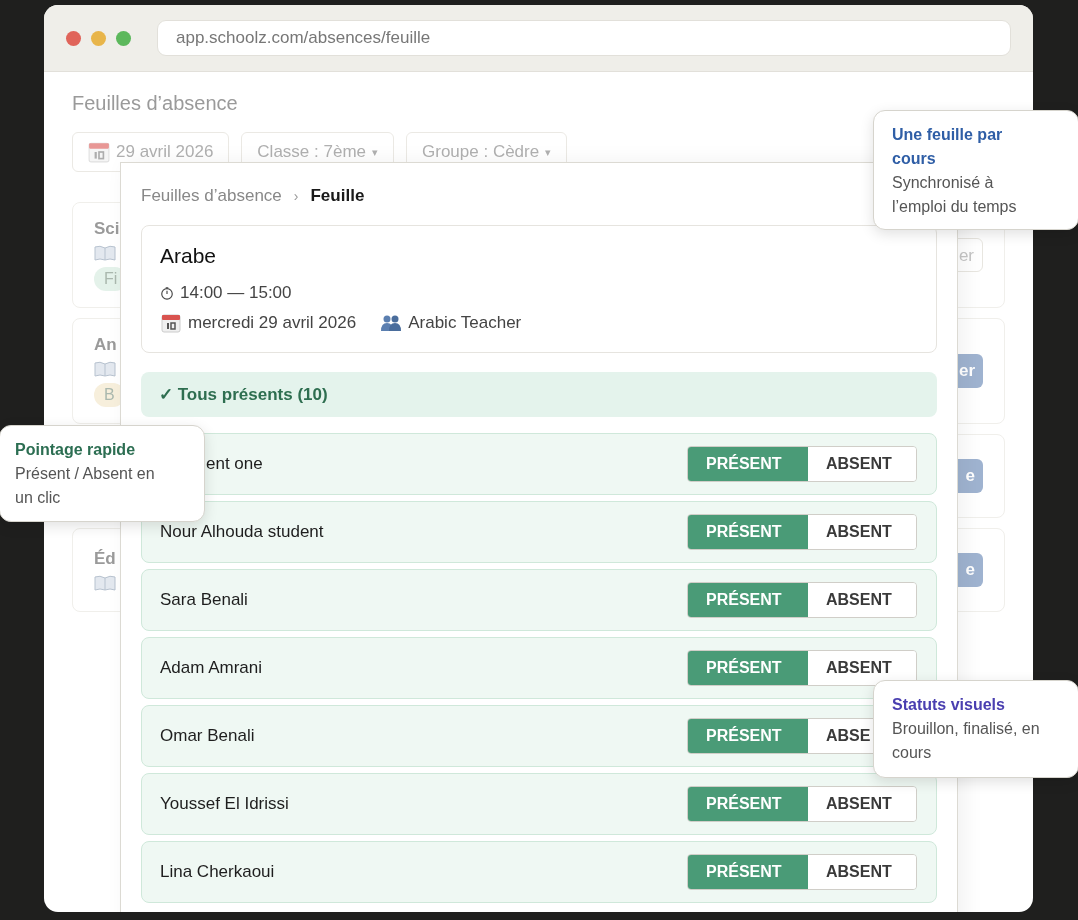 This screenshot has height=920, width=1078. I want to click on callout-title: Une feuille par cours, so click(948, 147).